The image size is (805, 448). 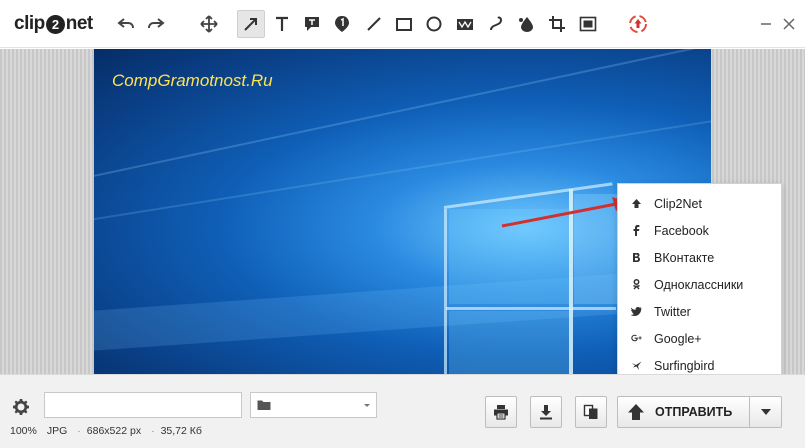 What do you see at coordinates (636, 366) in the screenshot?
I see `surfingbird-icon` at bounding box center [636, 366].